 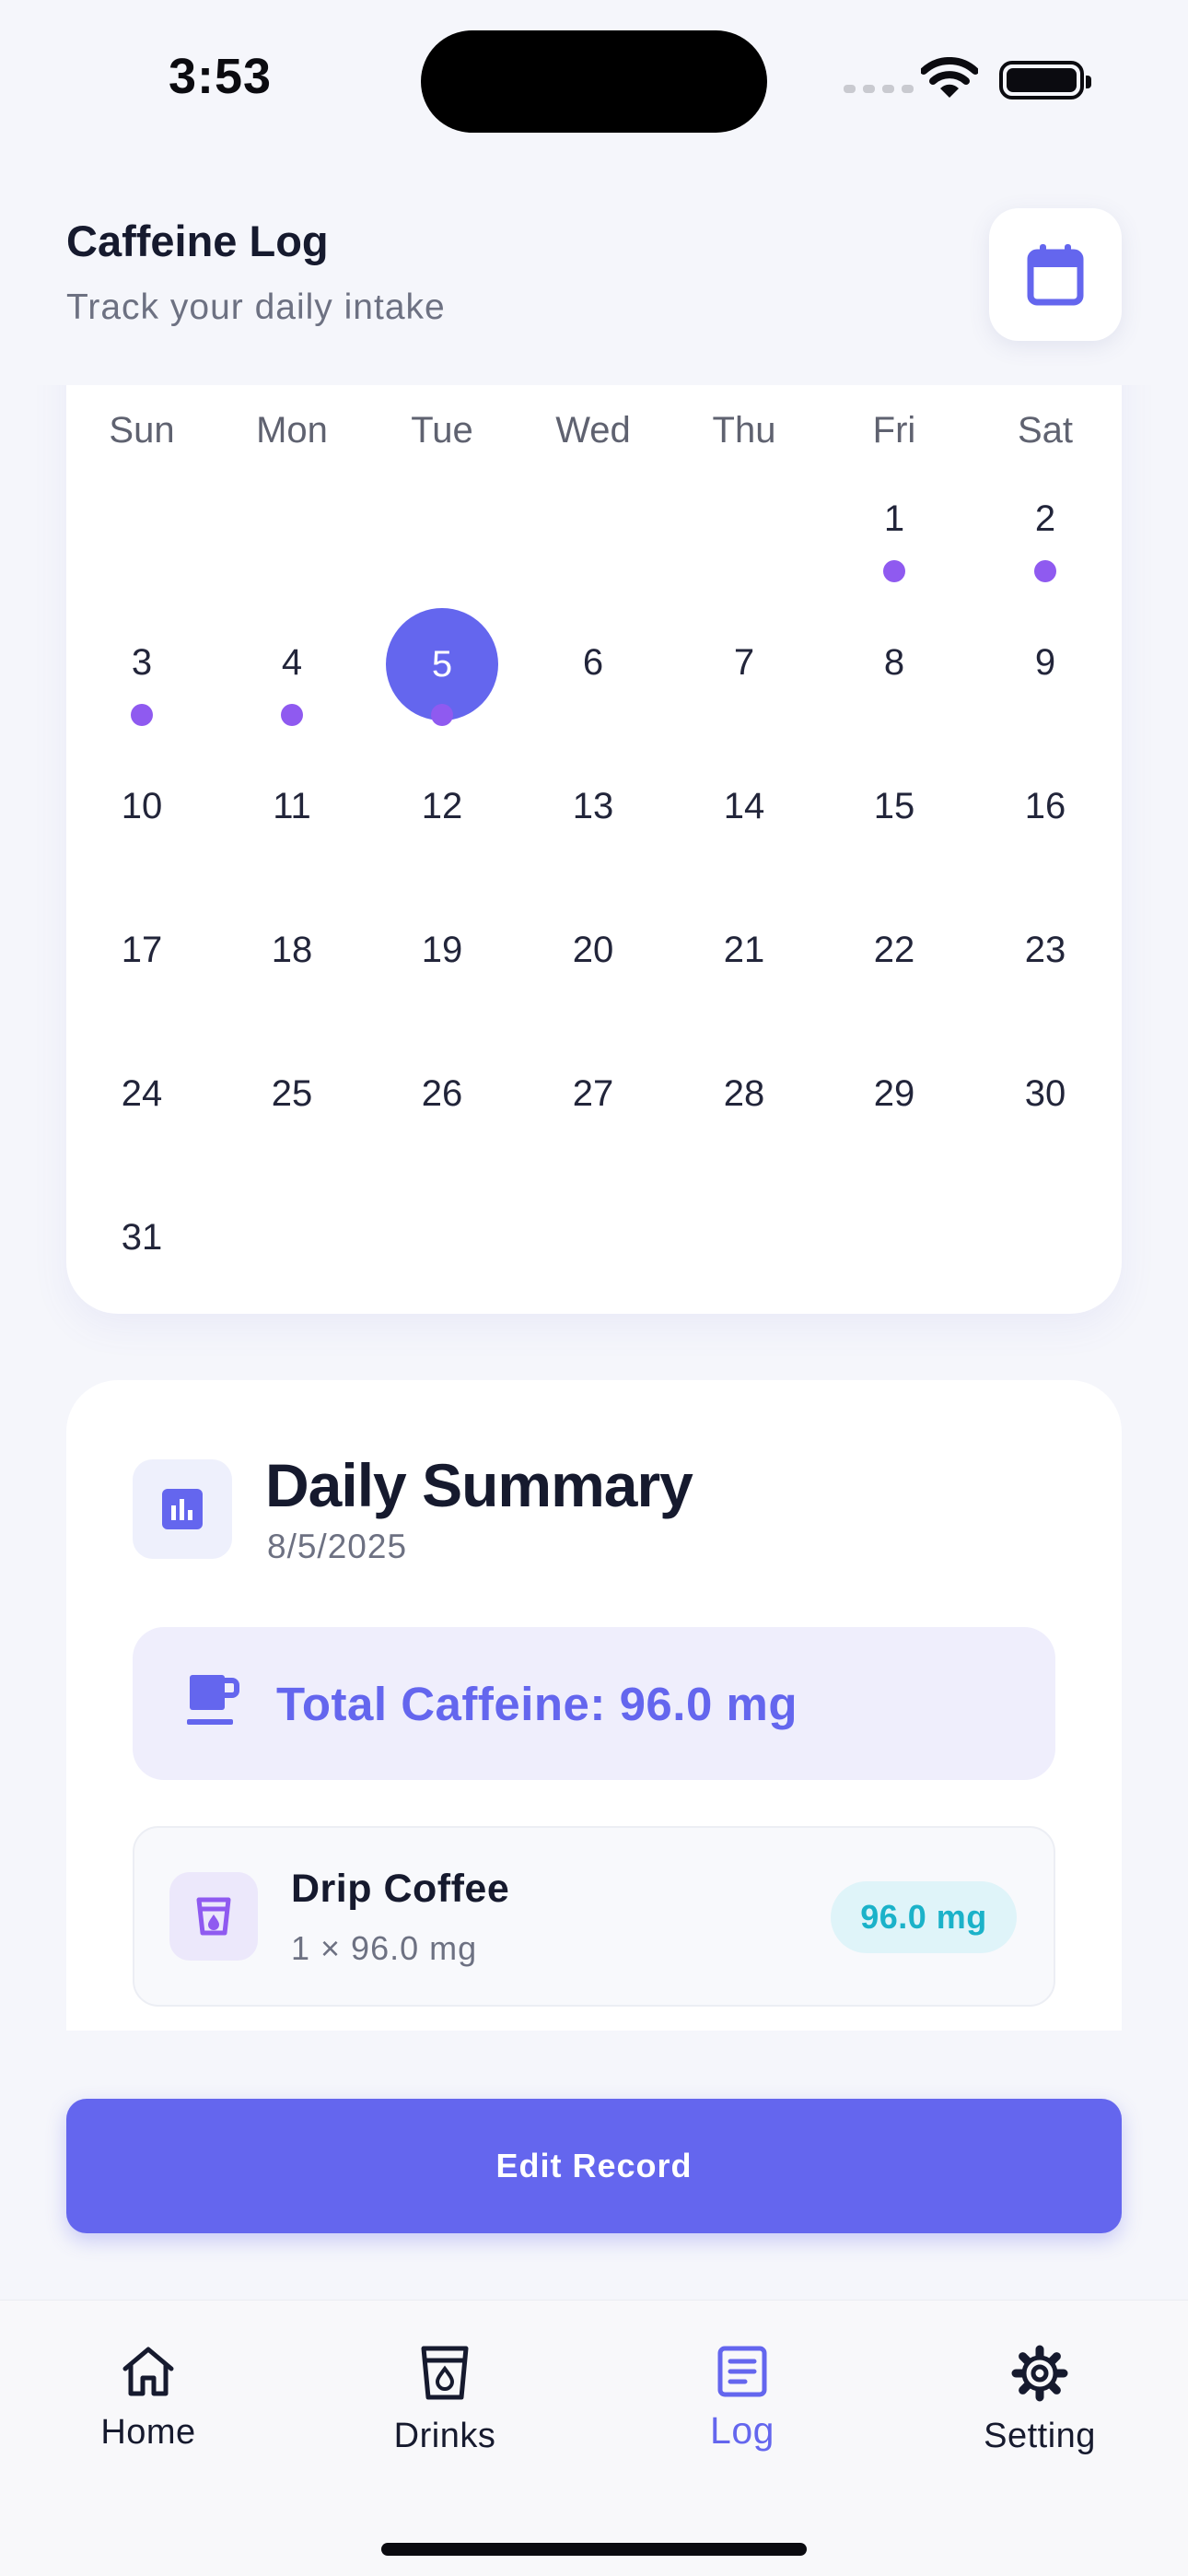 What do you see at coordinates (400, 1889) in the screenshot?
I see `drink-name: Drip Coffee` at bounding box center [400, 1889].